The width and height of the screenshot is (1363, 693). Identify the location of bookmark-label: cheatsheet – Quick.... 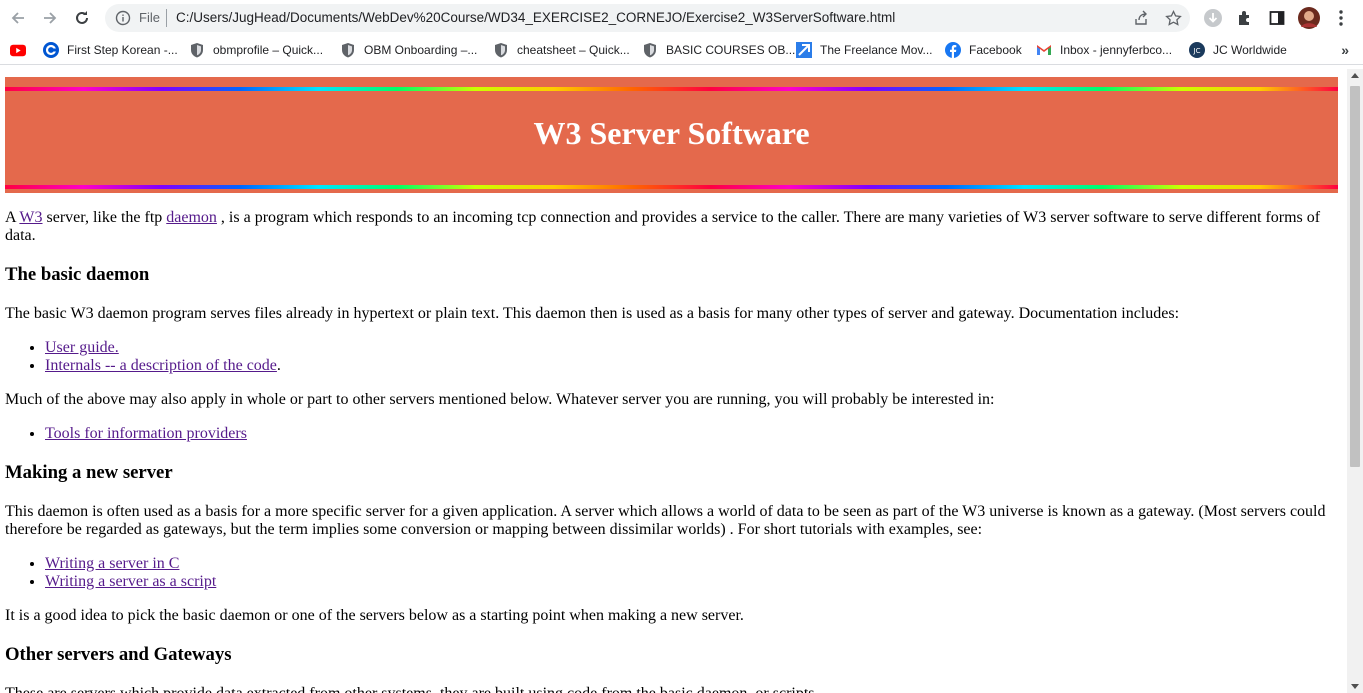
(573, 50).